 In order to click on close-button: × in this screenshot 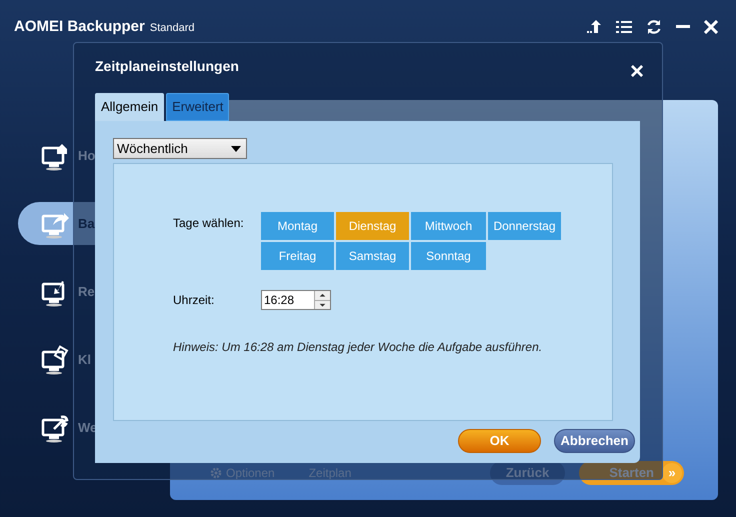, I will do `click(637, 72)`.